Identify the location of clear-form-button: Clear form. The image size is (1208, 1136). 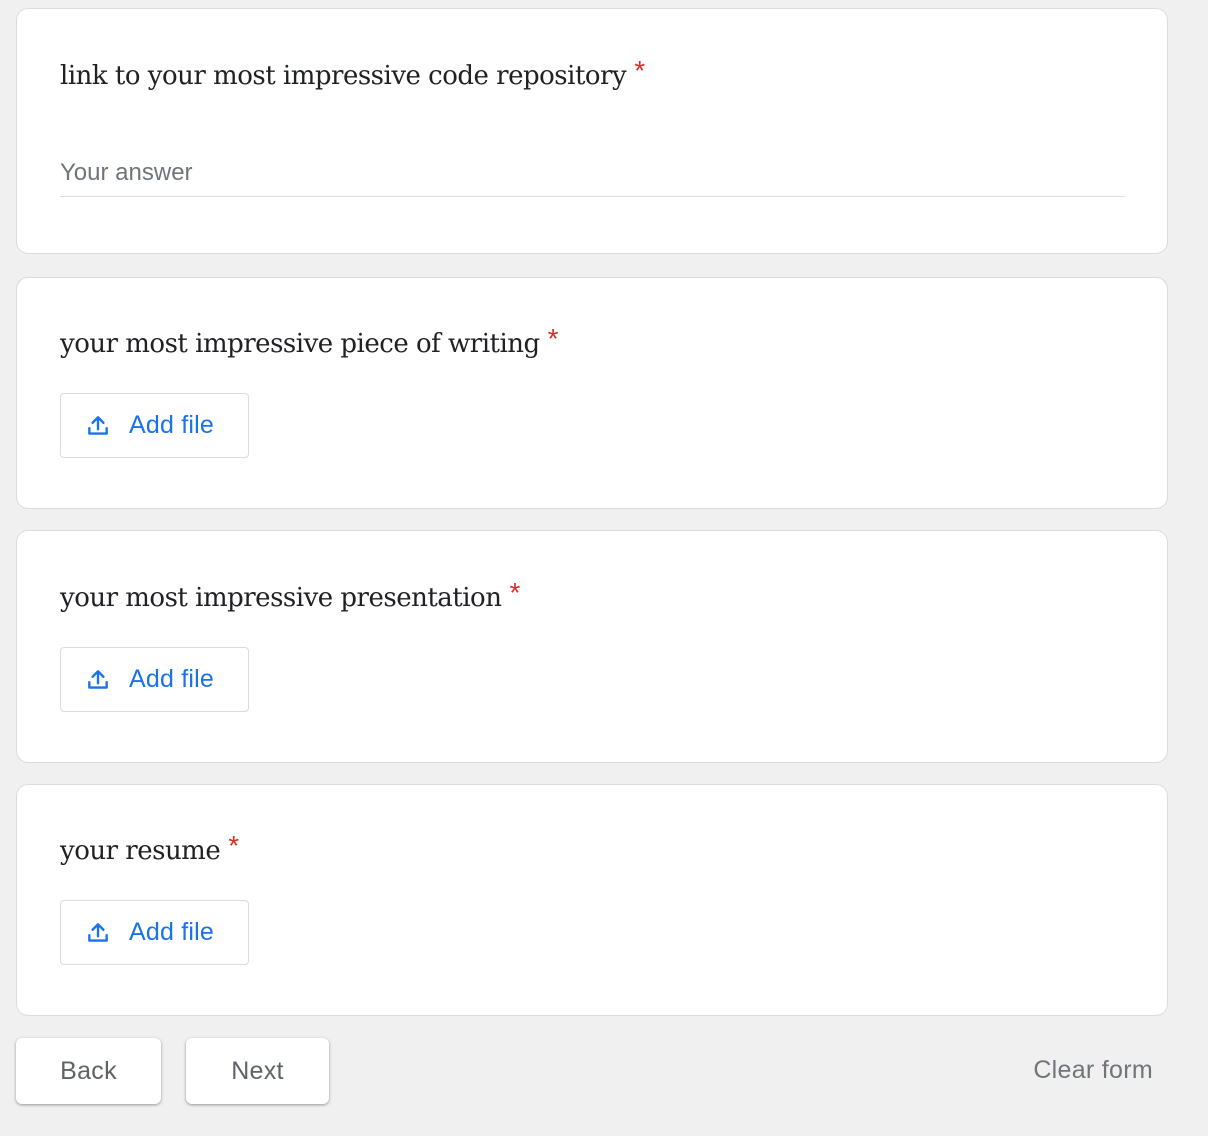
(1093, 1070).